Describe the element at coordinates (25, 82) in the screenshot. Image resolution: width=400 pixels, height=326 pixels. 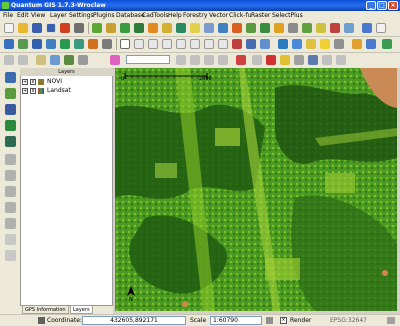
I see `layer-expand-novi: +` at that location.